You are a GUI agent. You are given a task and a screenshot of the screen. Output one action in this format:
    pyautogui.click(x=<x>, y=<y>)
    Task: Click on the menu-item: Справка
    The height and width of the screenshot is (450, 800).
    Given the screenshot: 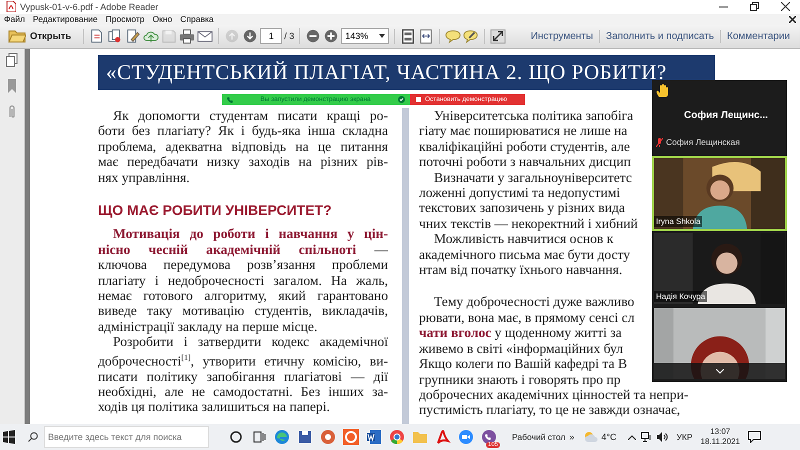 What is the action you would take?
    pyautogui.click(x=197, y=19)
    